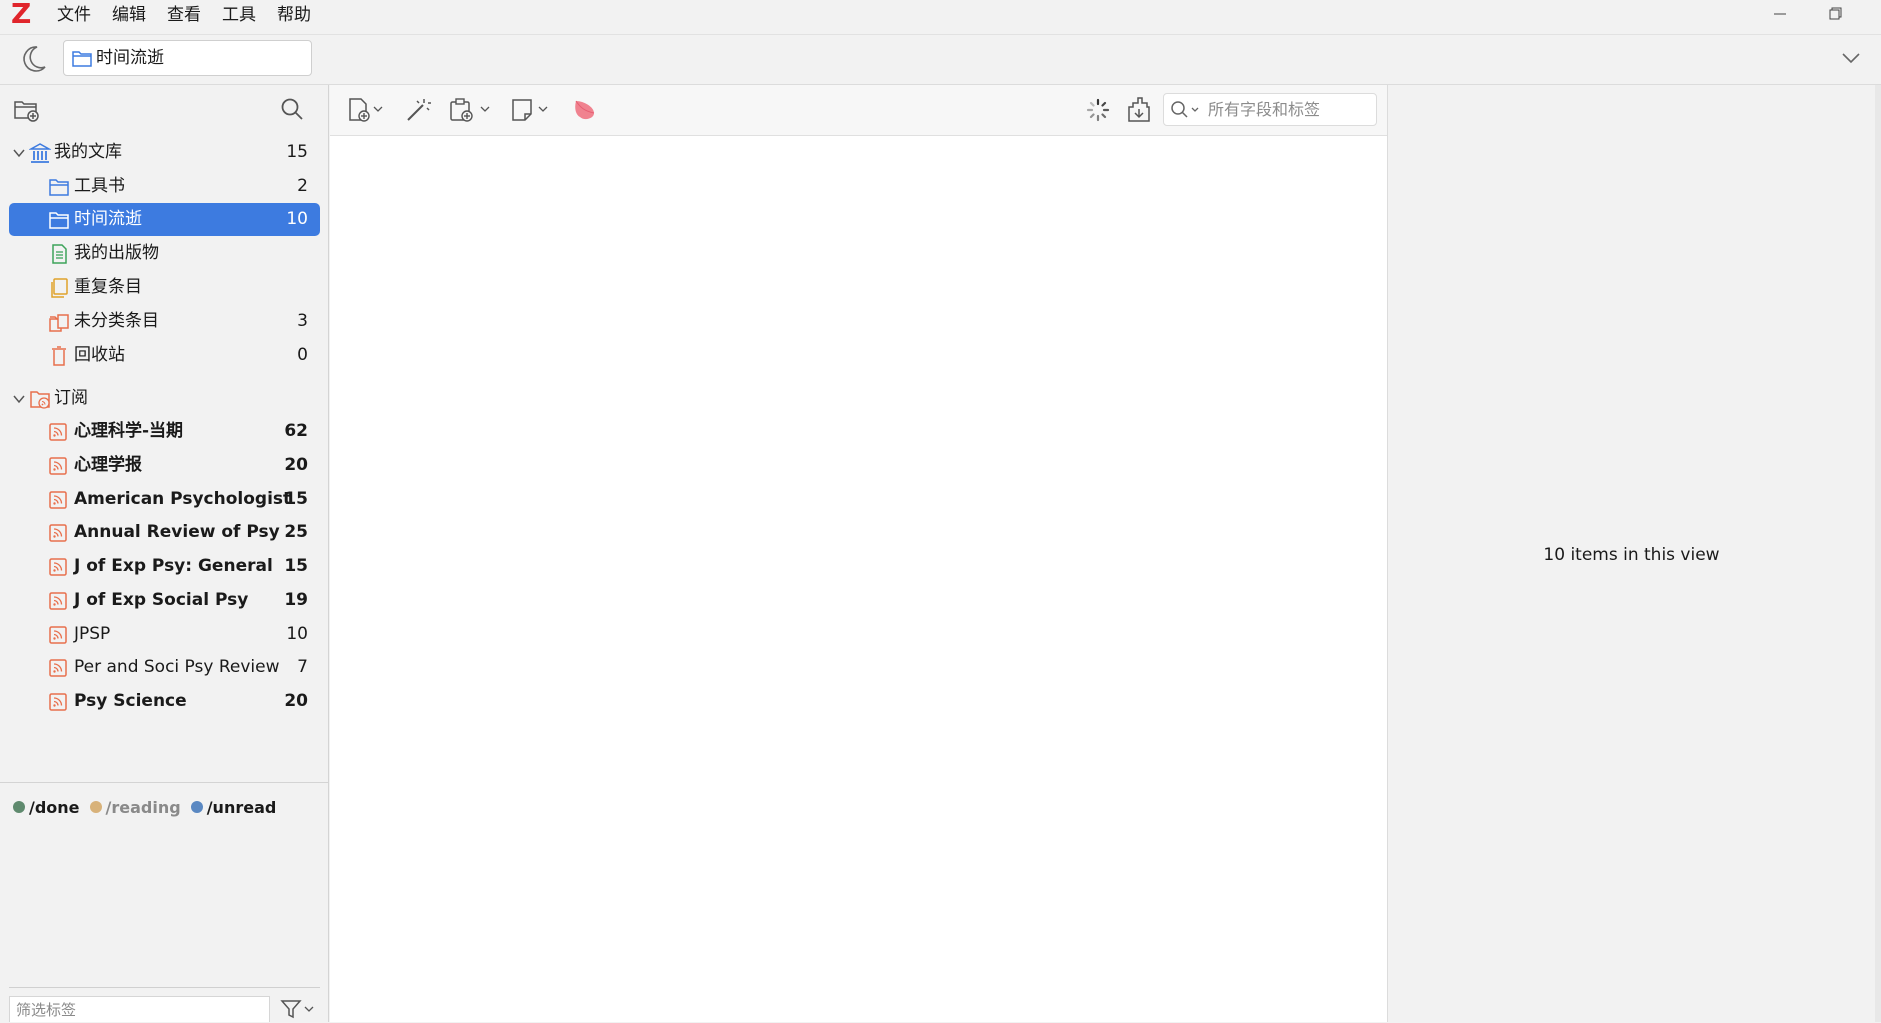  I want to click on menu-tools: 工具, so click(239, 15).